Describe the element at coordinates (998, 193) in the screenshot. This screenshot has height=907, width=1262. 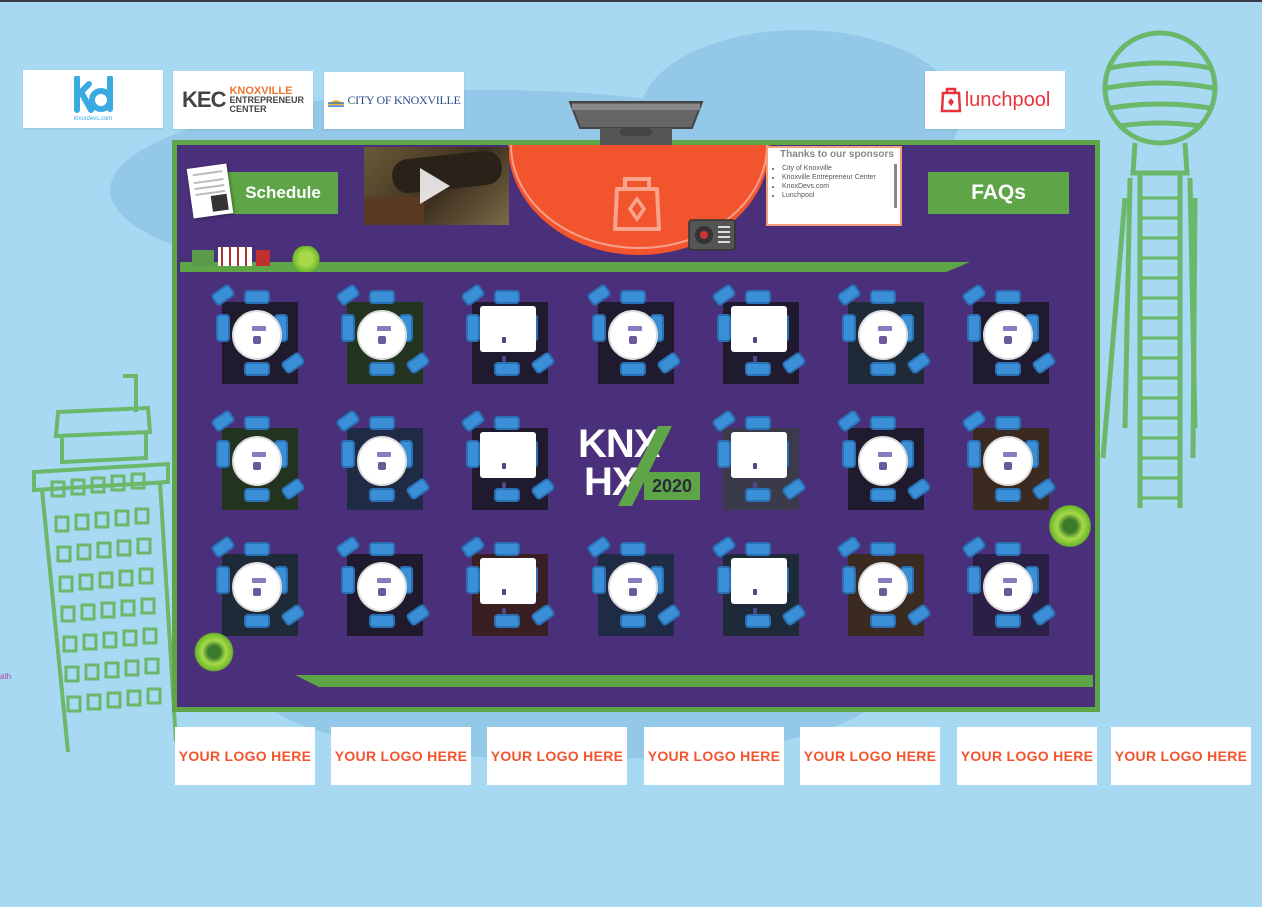
I see `faqs-button: FAQs` at that location.